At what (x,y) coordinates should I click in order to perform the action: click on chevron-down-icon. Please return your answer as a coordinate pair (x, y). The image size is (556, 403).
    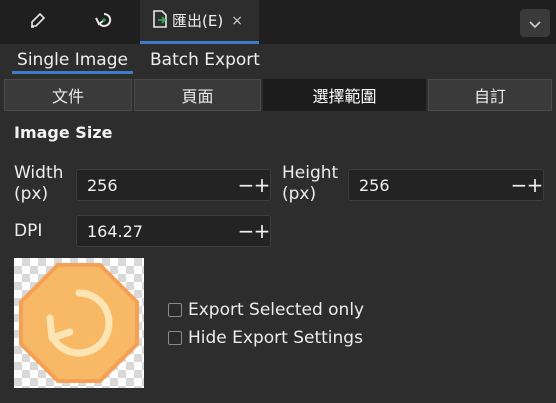
    Looking at the image, I should click on (535, 23).